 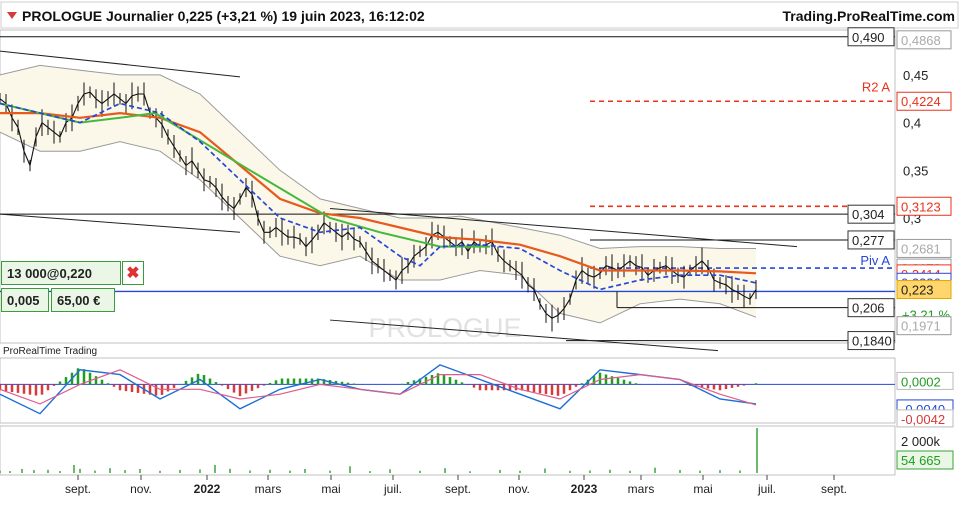 What do you see at coordinates (50, 351) in the screenshot?
I see `indicator-label: ProRealTime Trading` at bounding box center [50, 351].